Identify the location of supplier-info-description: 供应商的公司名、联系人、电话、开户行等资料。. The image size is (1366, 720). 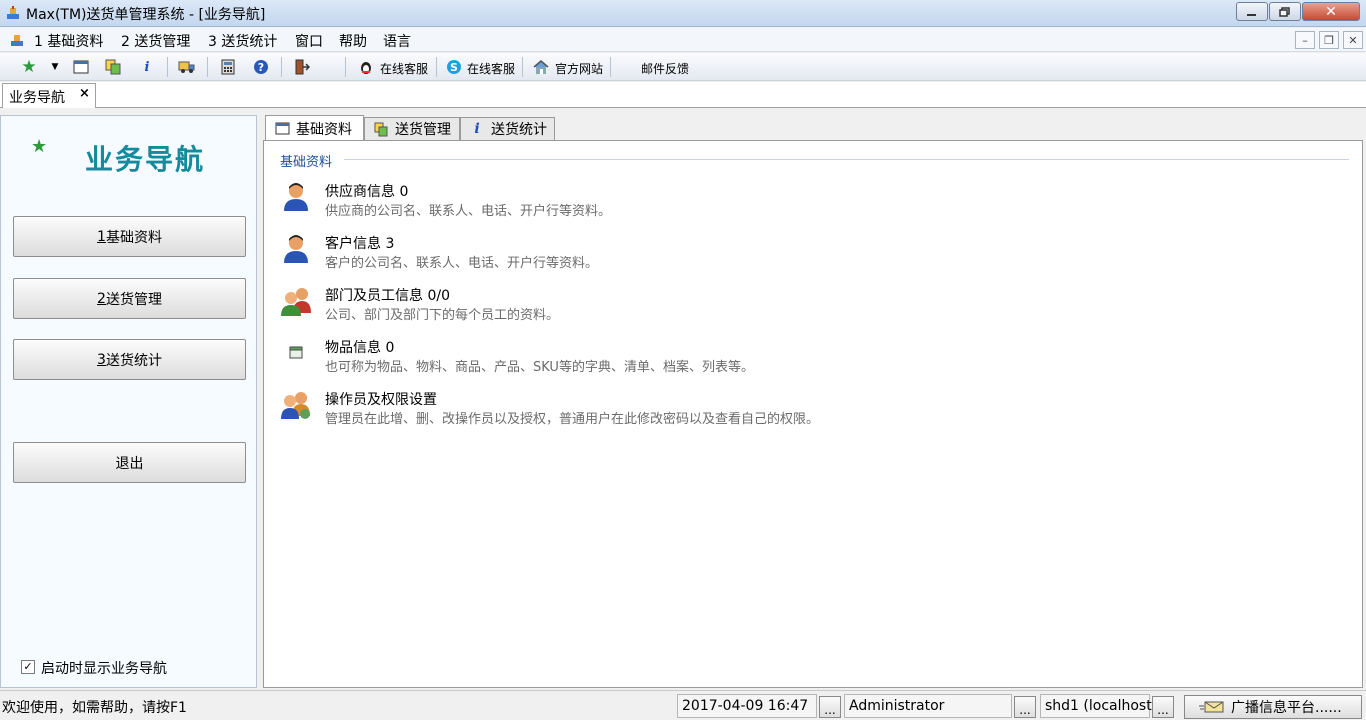
(468, 211).